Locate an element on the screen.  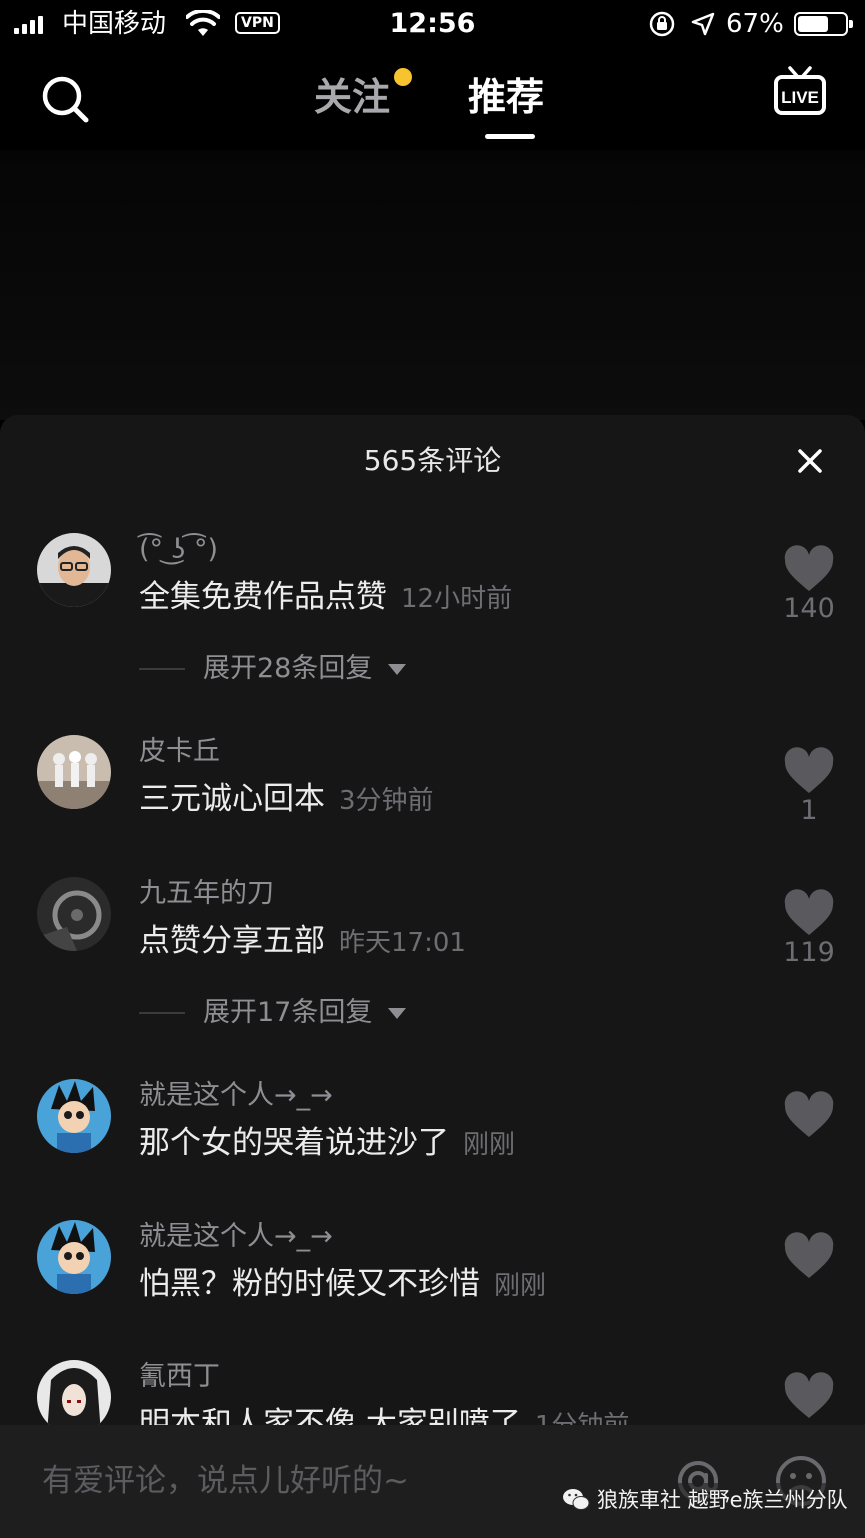
comment-text: 那个女的哭着说进沙了 is located at coordinates (294, 1143).